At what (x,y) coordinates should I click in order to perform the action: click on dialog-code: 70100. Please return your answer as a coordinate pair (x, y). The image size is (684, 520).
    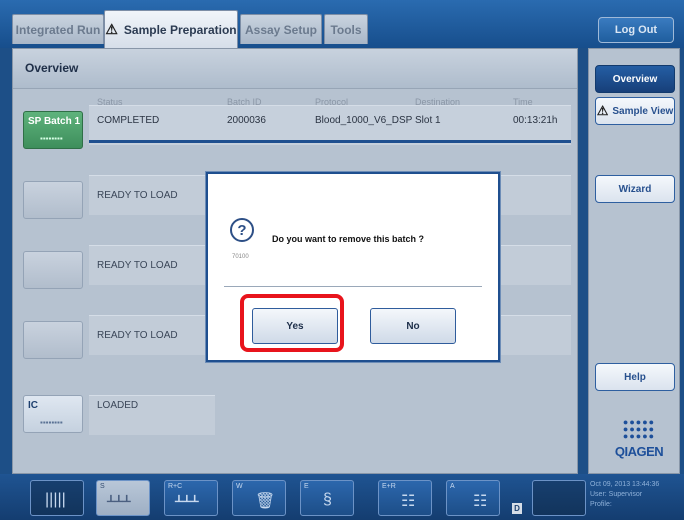
    Looking at the image, I should click on (240, 257).